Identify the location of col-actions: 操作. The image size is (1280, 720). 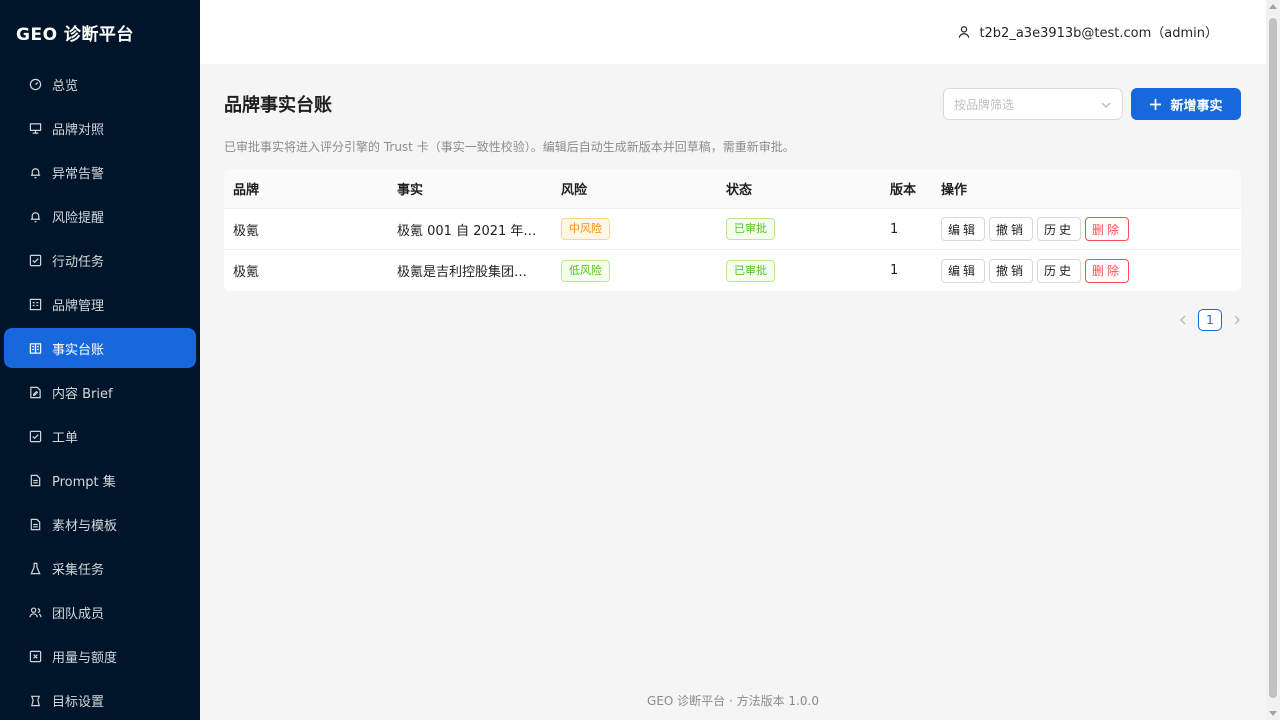
(954, 190).